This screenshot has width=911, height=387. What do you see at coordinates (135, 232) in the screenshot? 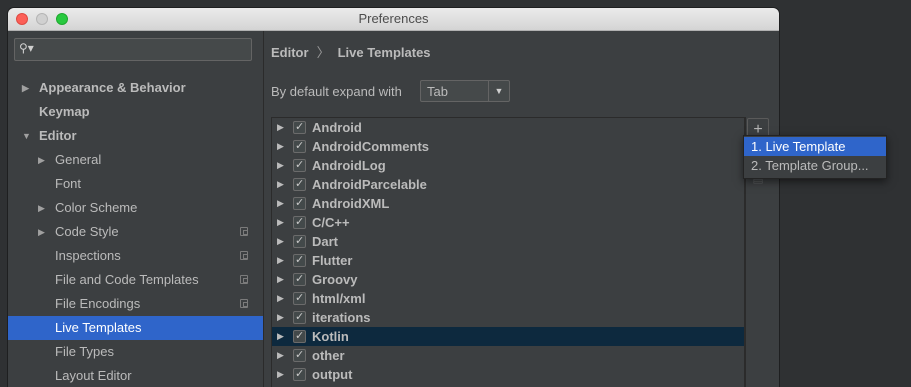
I see `sidebar-item-code-style: ▶ Code Style` at bounding box center [135, 232].